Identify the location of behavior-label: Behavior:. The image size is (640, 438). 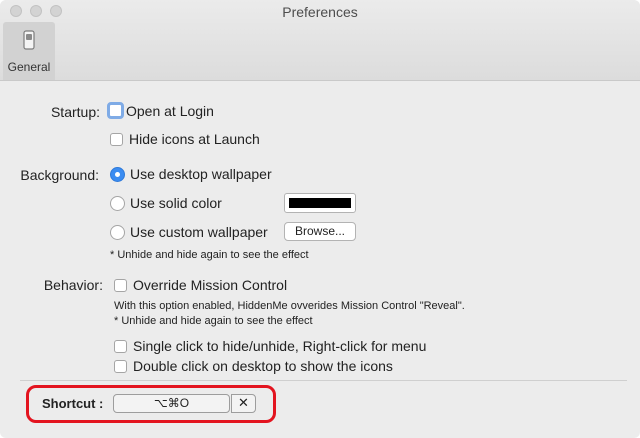
(73, 285).